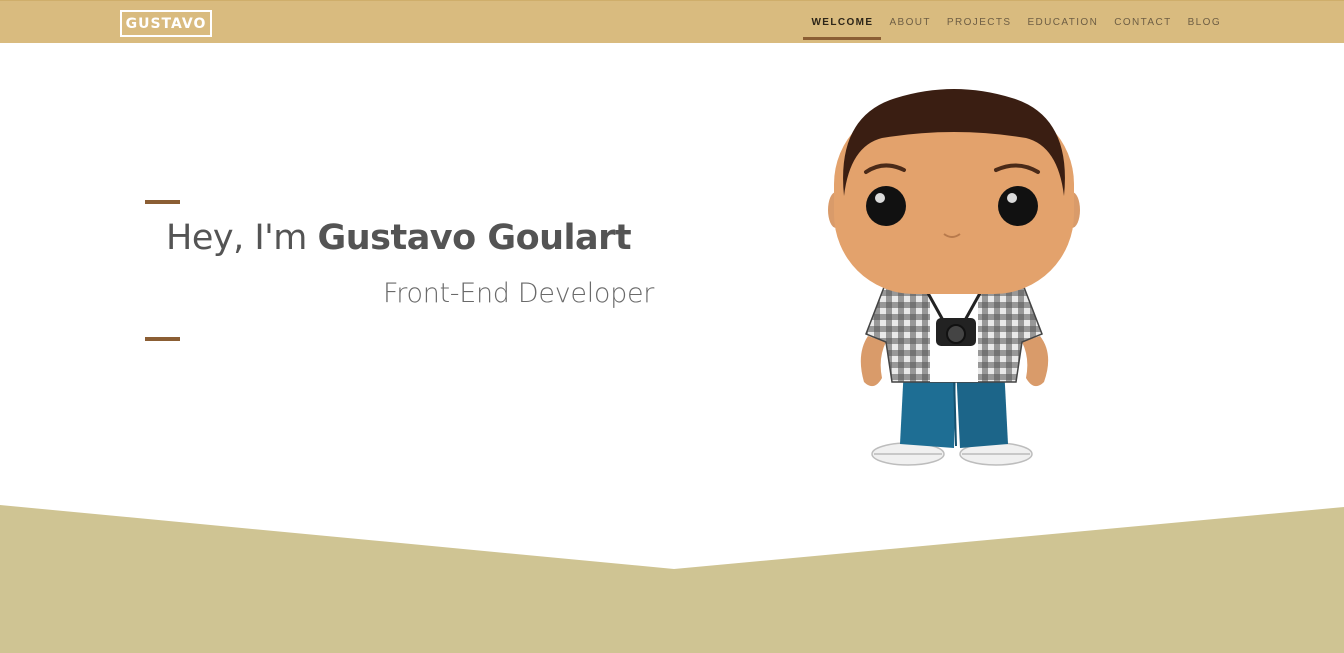 This screenshot has width=1344, height=653. Describe the element at coordinates (1142, 22) in the screenshot. I see `nav-item-contact: CONTACT` at that location.